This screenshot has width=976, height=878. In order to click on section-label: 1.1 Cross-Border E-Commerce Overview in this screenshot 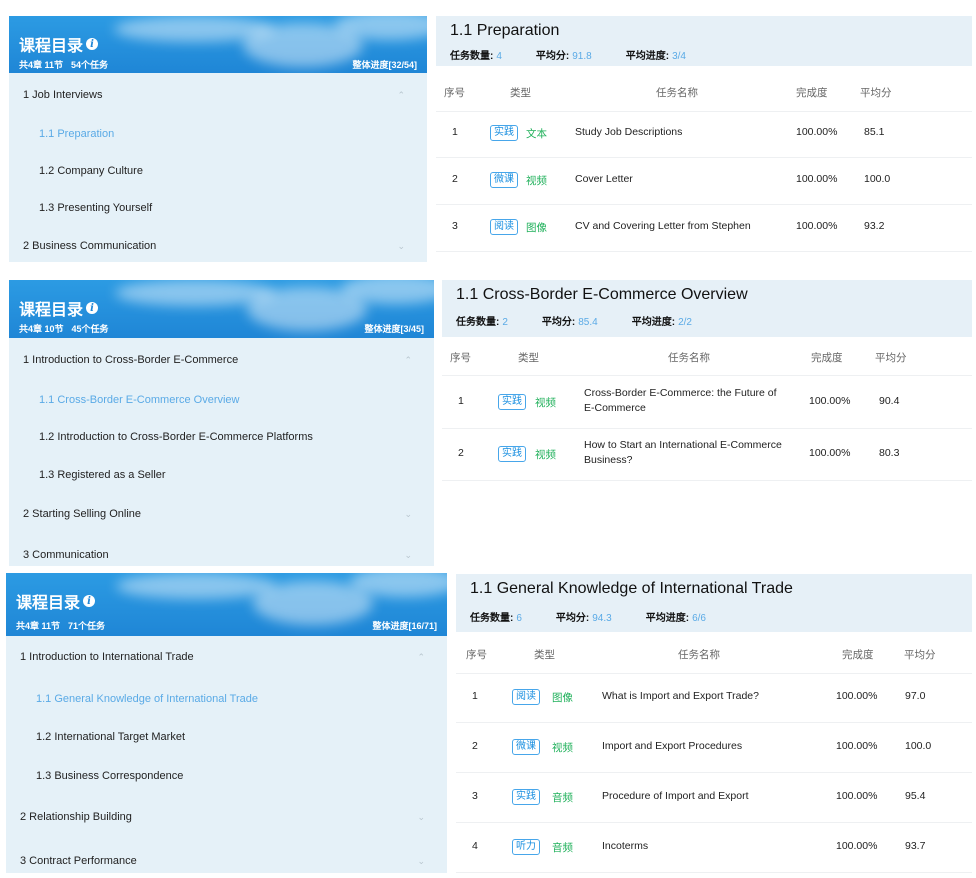, I will do `click(139, 400)`.